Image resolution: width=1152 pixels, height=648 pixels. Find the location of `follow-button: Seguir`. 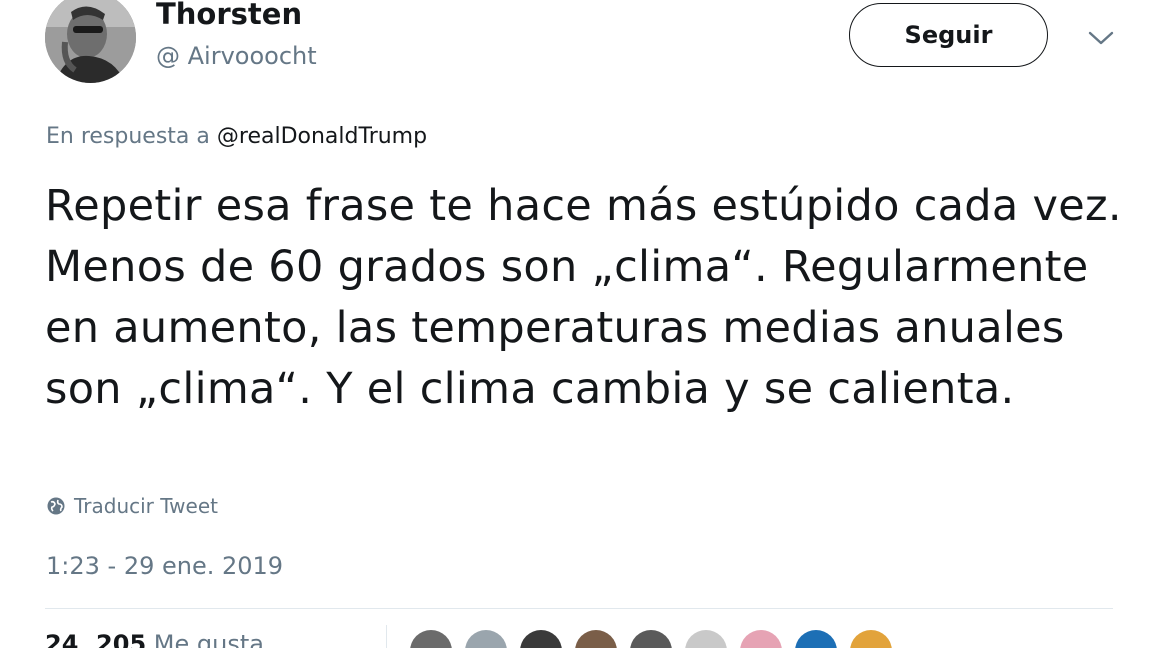

follow-button: Seguir is located at coordinates (948, 35).